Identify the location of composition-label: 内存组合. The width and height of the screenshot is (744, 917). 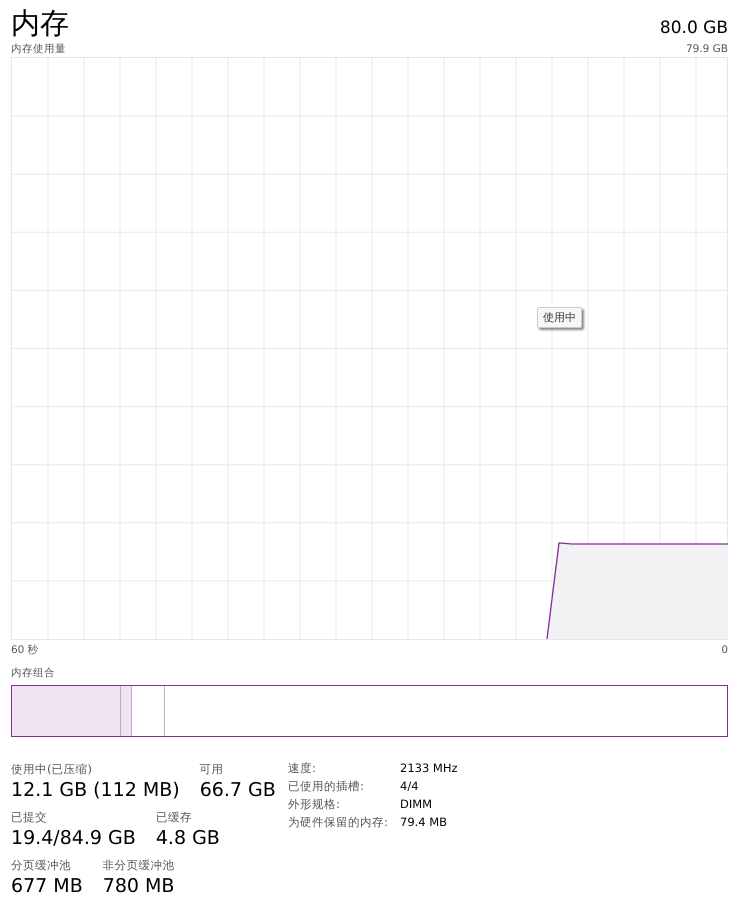
(33, 673).